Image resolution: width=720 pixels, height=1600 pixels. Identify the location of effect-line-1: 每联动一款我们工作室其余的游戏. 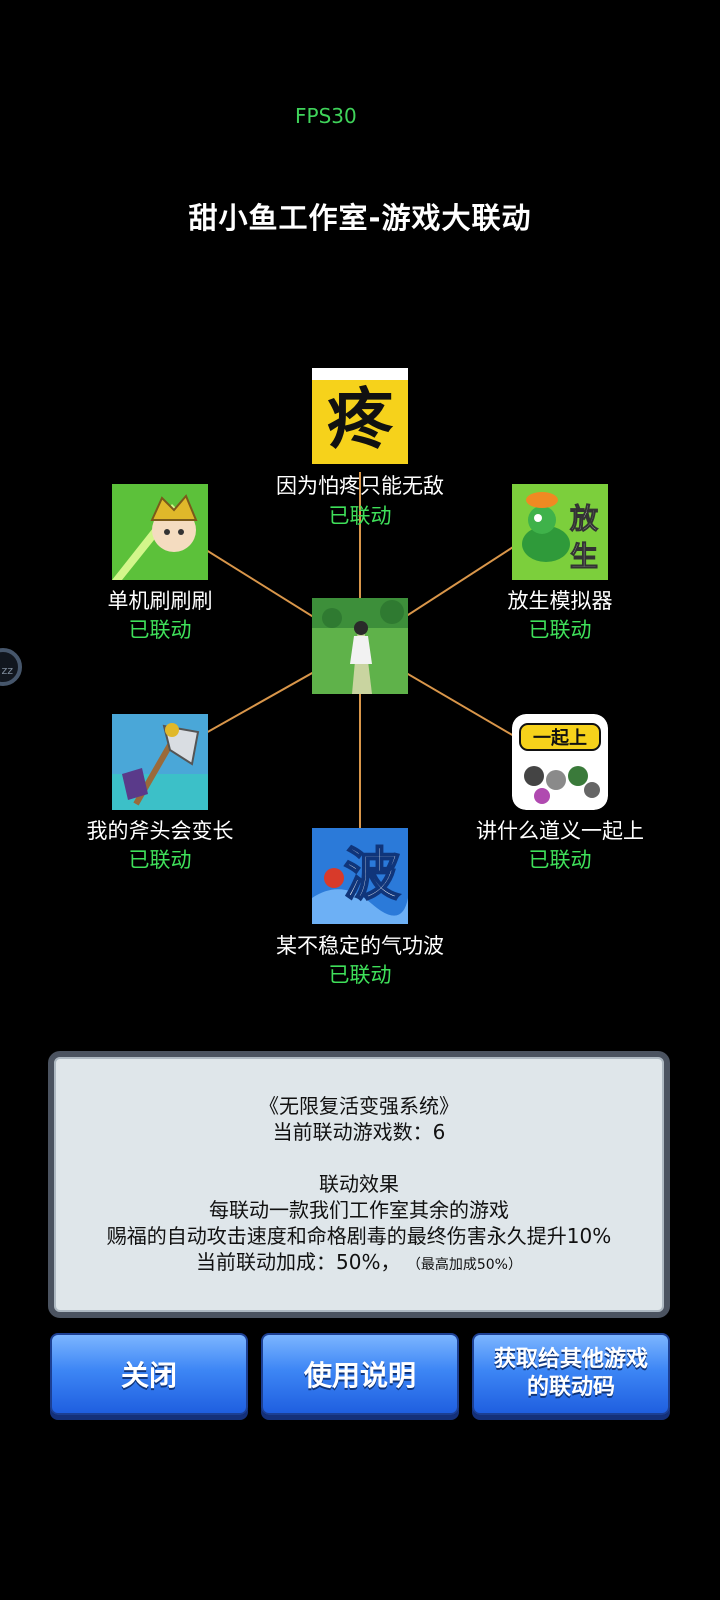
(359, 1210).